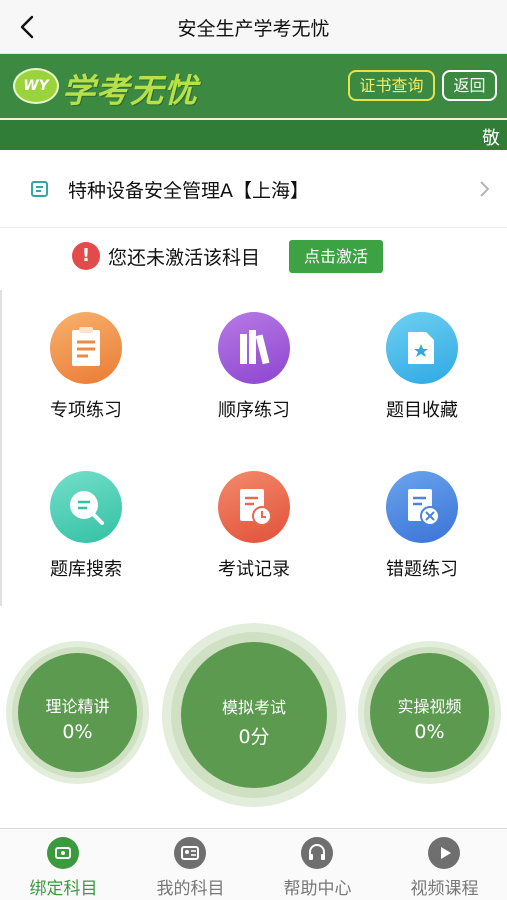  What do you see at coordinates (422, 507) in the screenshot?
I see `error-doc-icon` at bounding box center [422, 507].